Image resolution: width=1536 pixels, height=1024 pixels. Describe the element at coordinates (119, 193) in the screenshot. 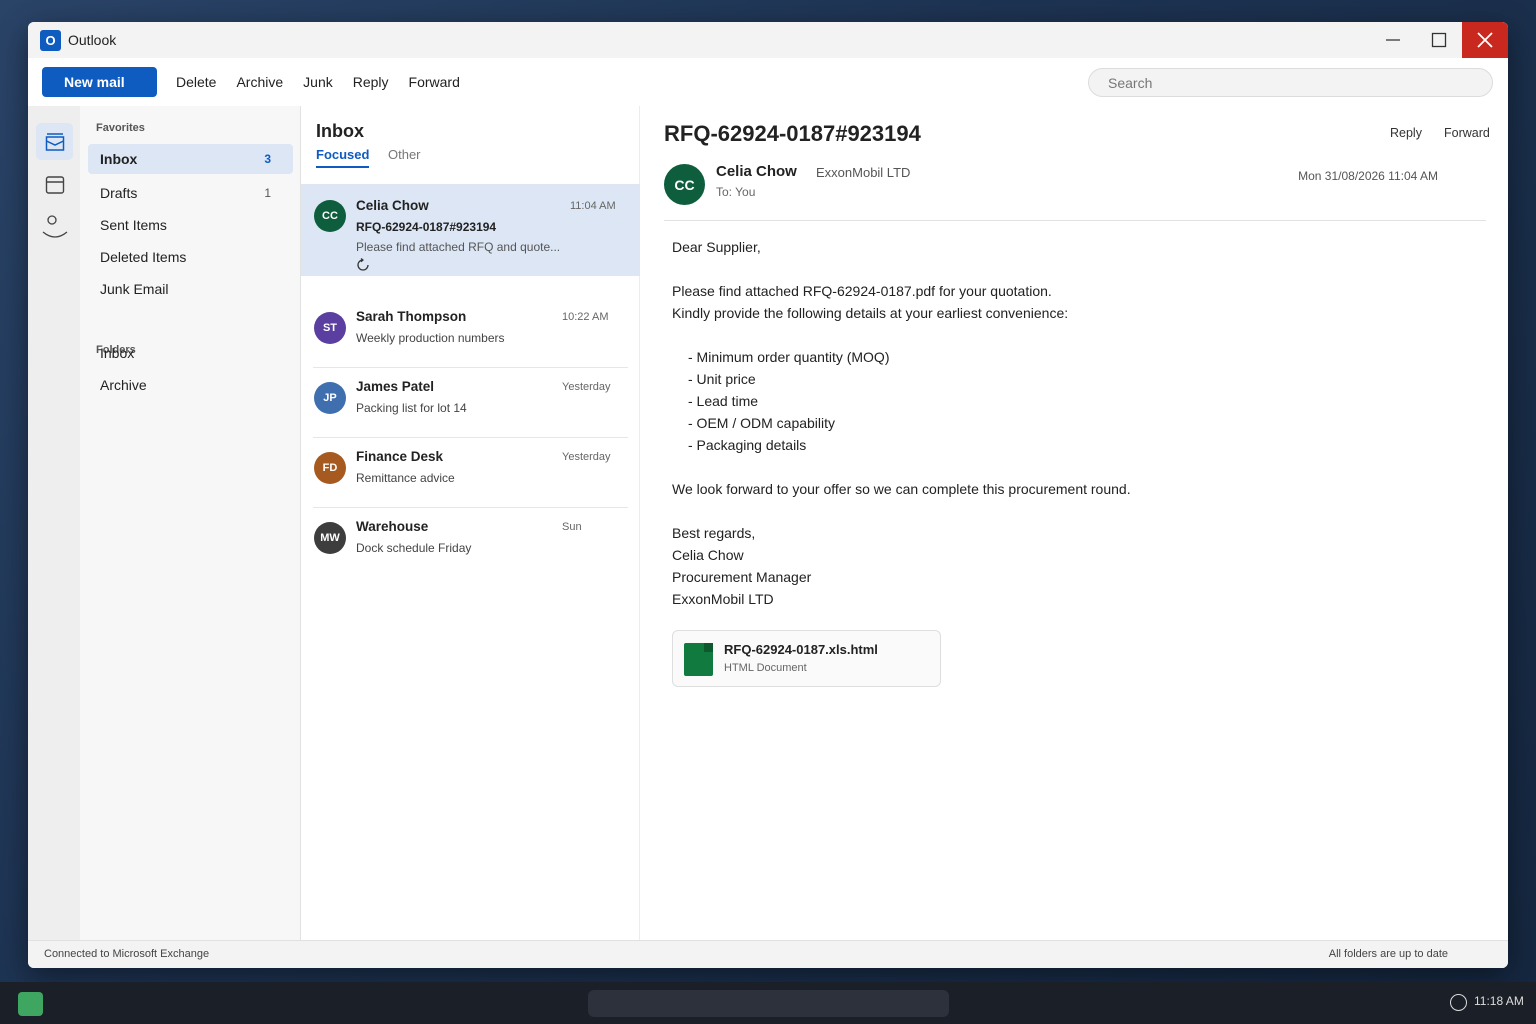

I see `folder-label: Drafts` at that location.